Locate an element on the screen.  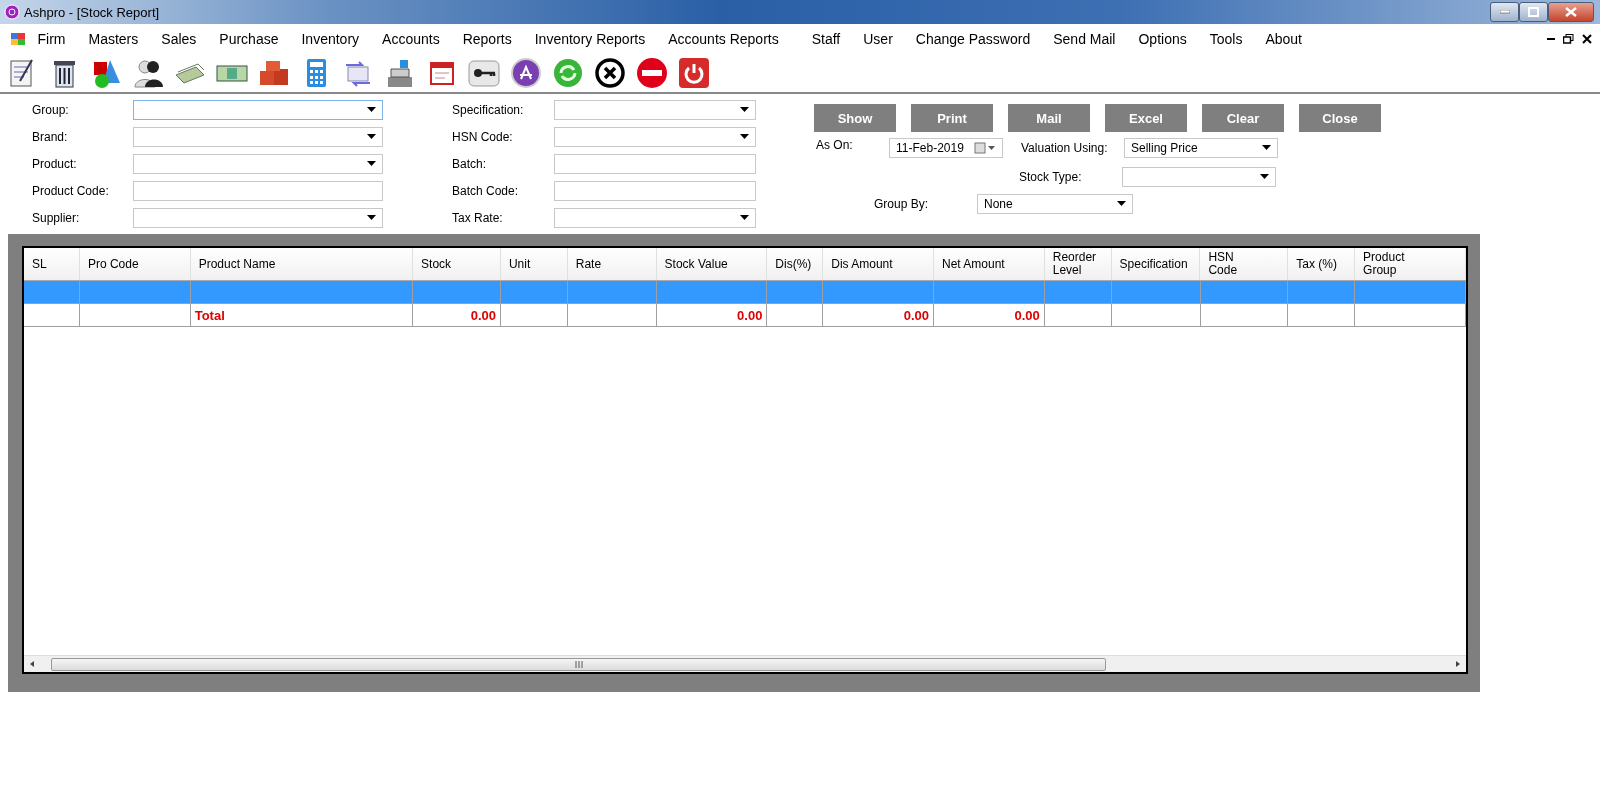
column-header: Rate is located at coordinates (612, 264).